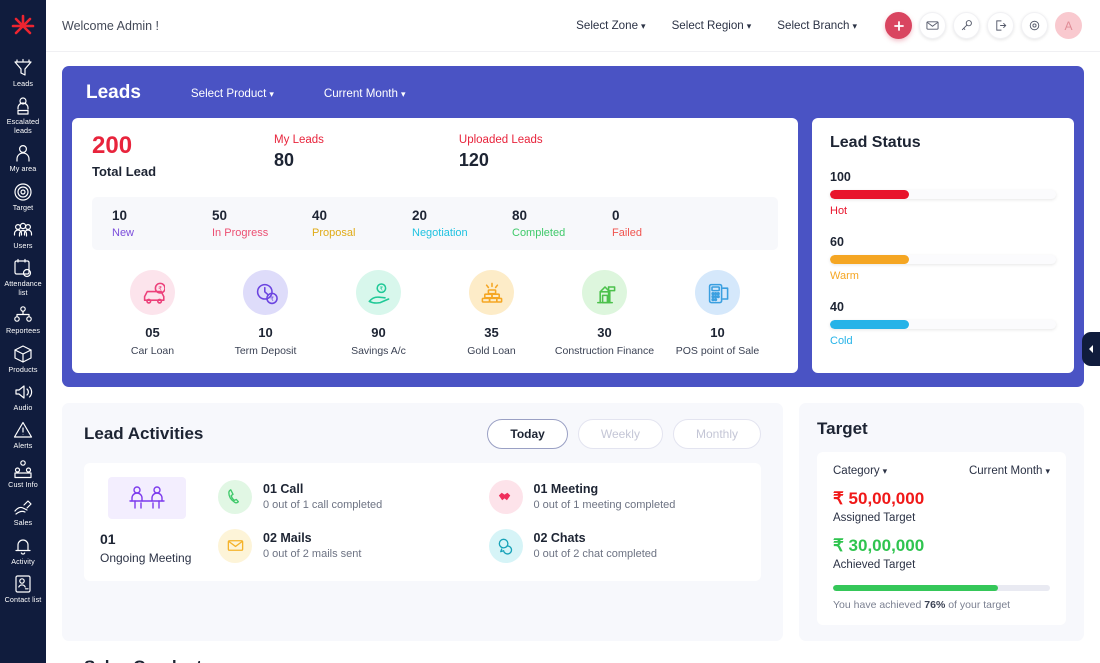 Image resolution: width=1100 pixels, height=663 pixels. Describe the element at coordinates (265, 313) in the screenshot. I see `product-card: ₹10 Term Deposit` at that location.